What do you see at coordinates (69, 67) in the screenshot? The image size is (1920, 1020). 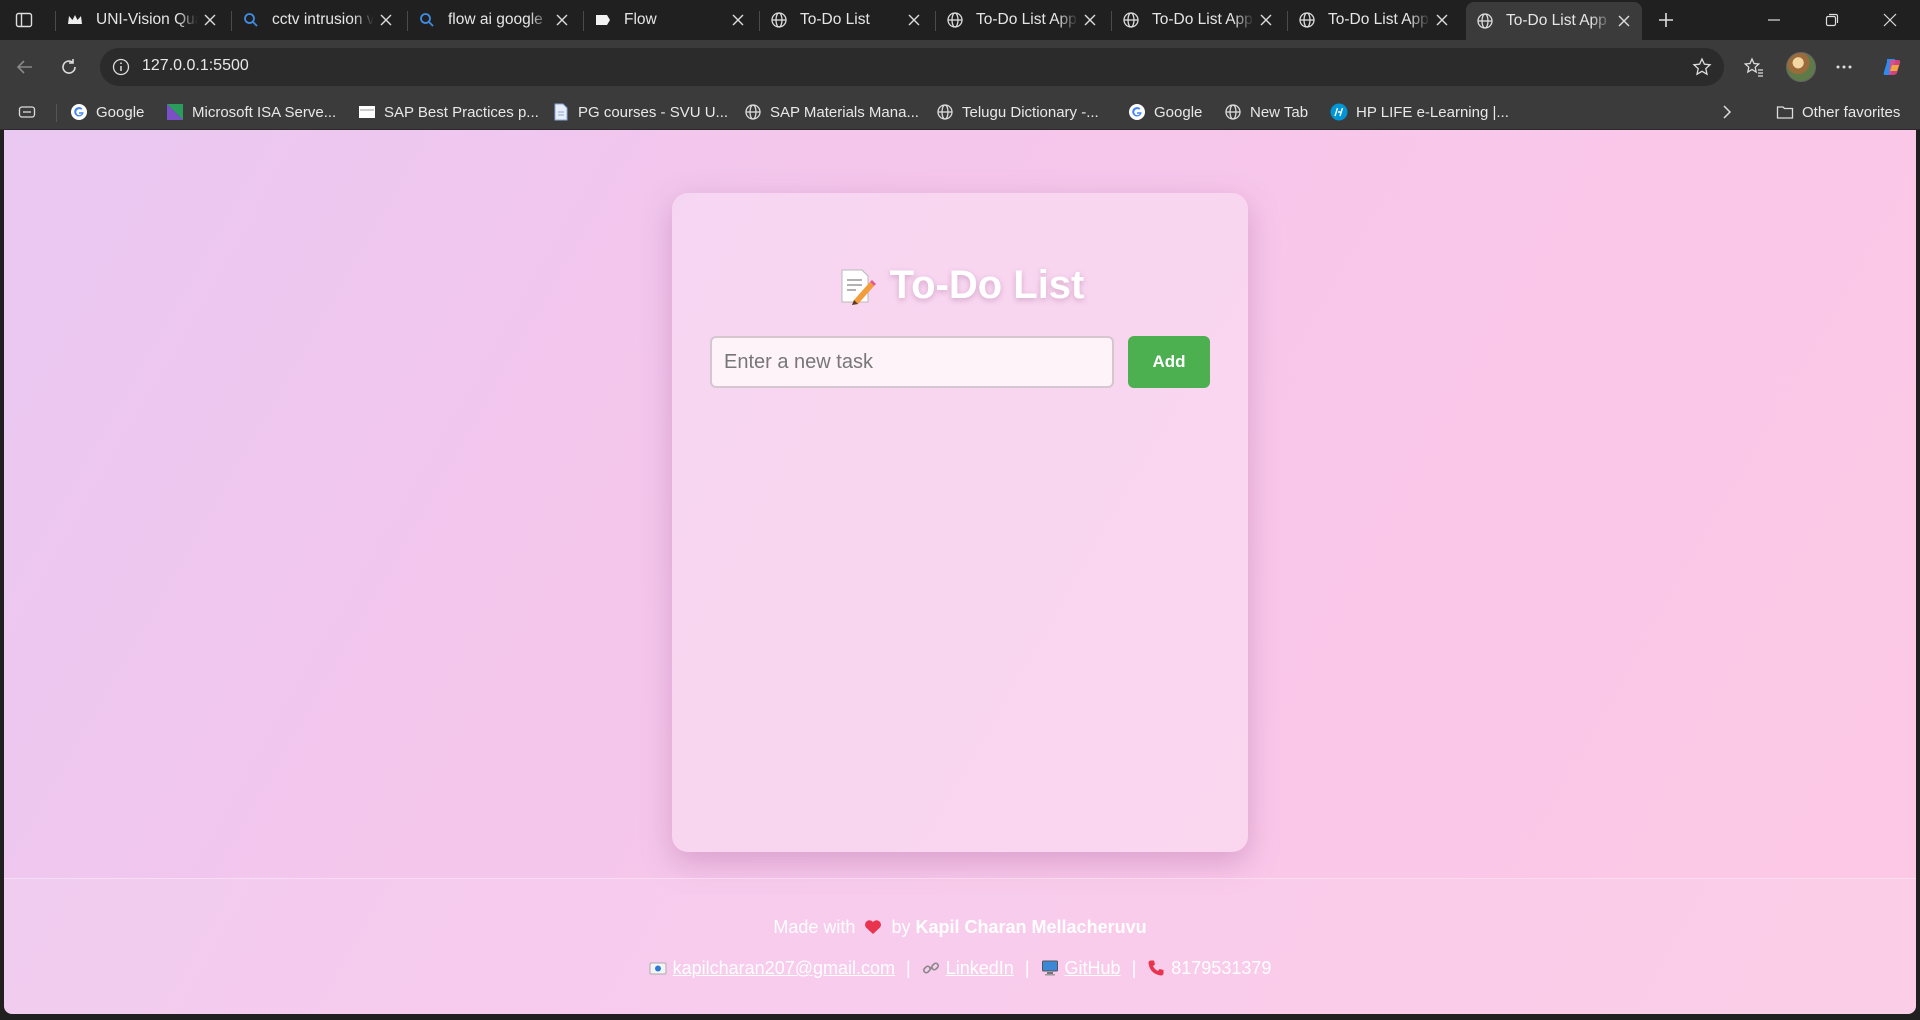 I see `refresh-icon` at bounding box center [69, 67].